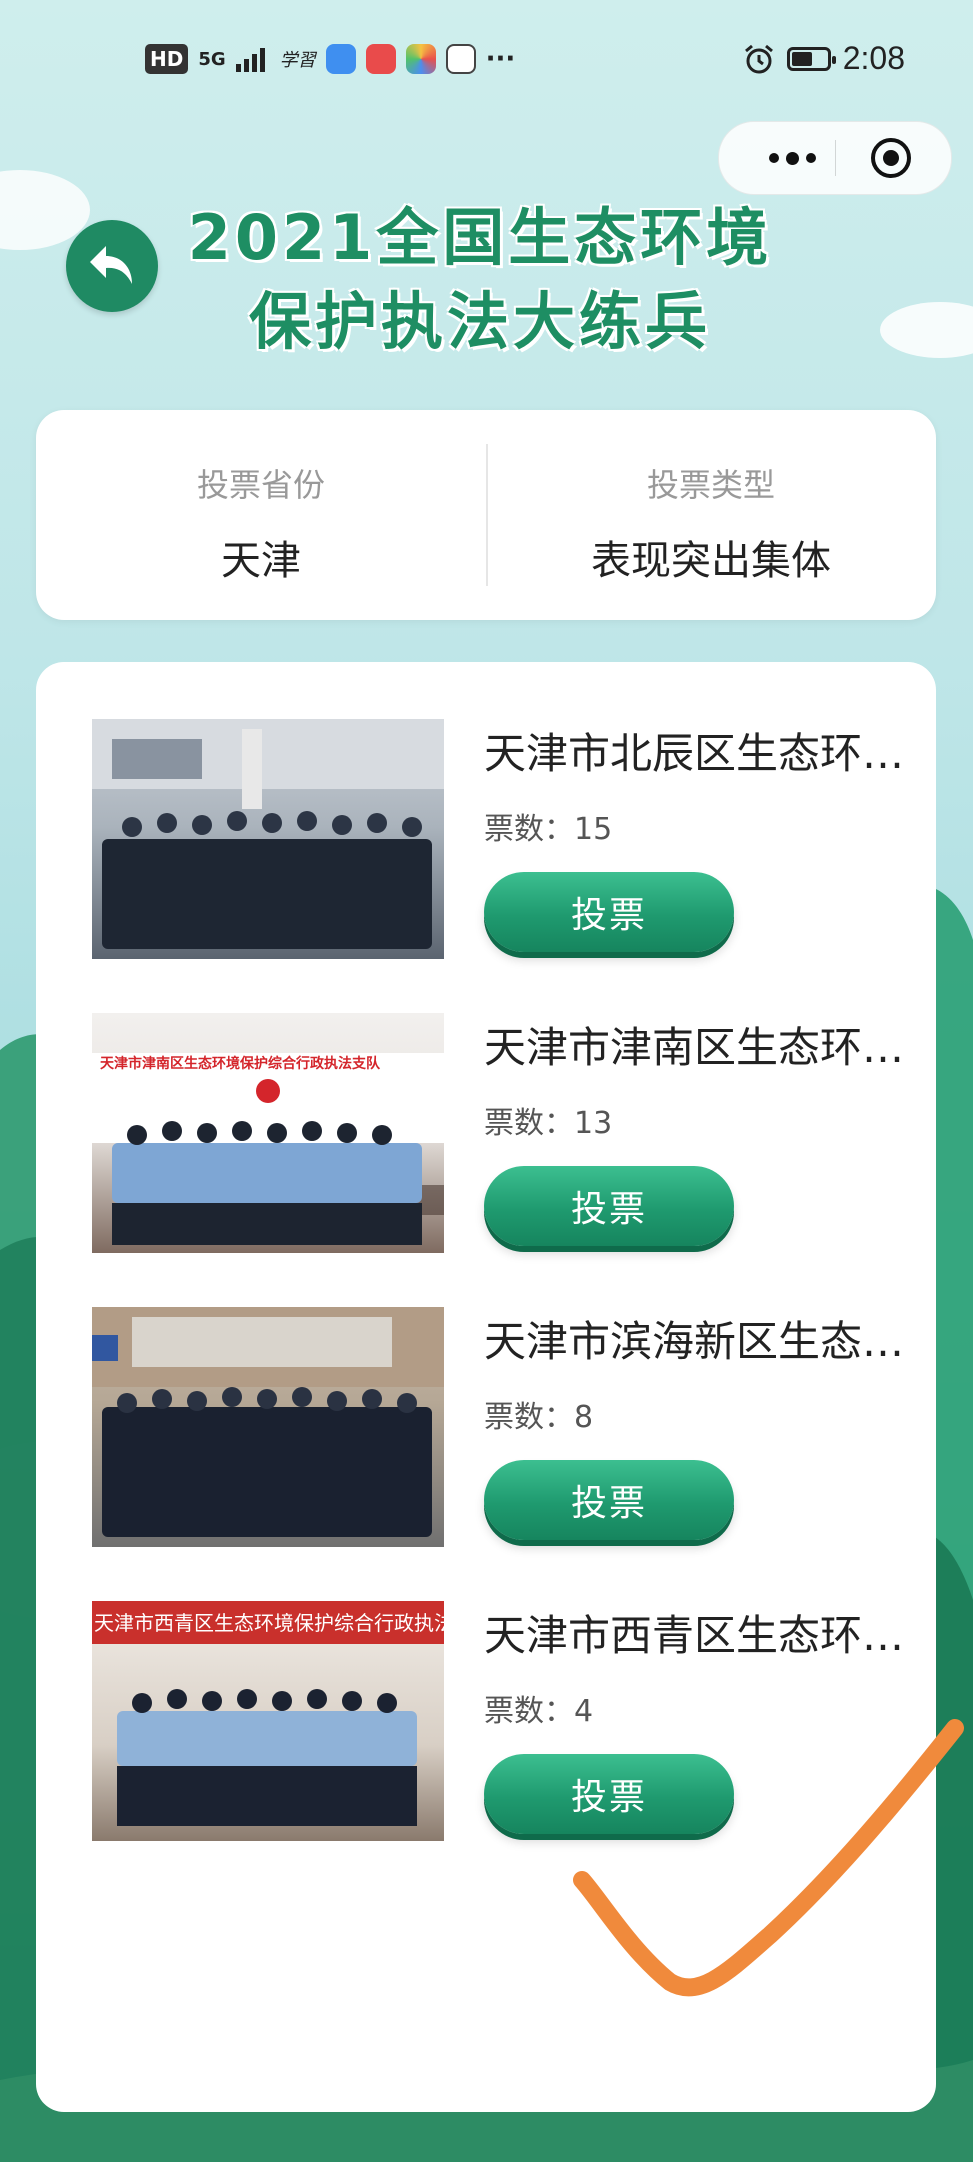 This screenshot has height=2162, width=973. What do you see at coordinates (706, 1047) in the screenshot?
I see `candidate-name: 天津市津南区生态环境保护综合行政执法支队` at bounding box center [706, 1047].